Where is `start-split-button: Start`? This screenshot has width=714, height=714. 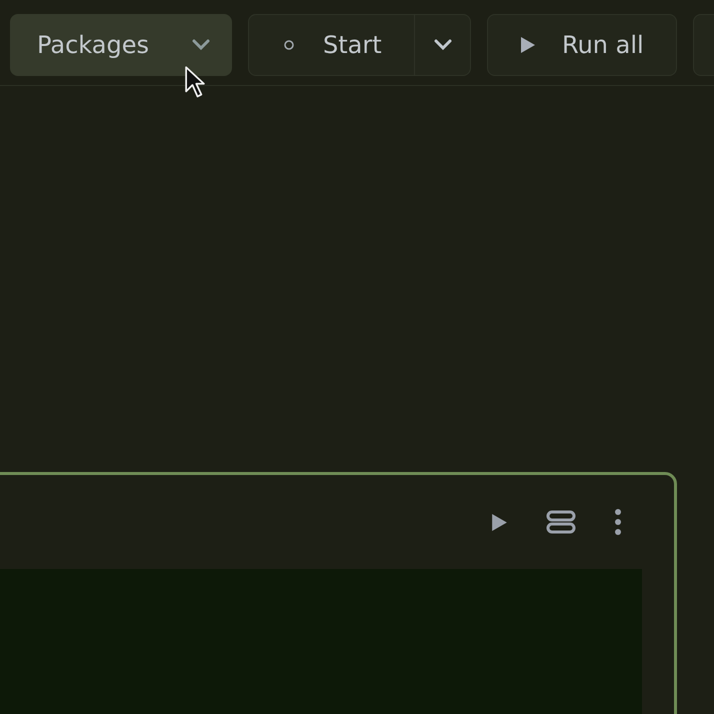 start-split-button: Start is located at coordinates (359, 45).